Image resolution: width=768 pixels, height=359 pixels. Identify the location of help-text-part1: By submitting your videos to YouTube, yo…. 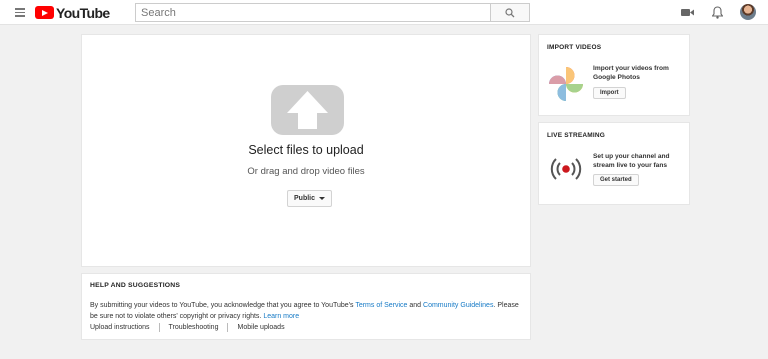
(223, 305).